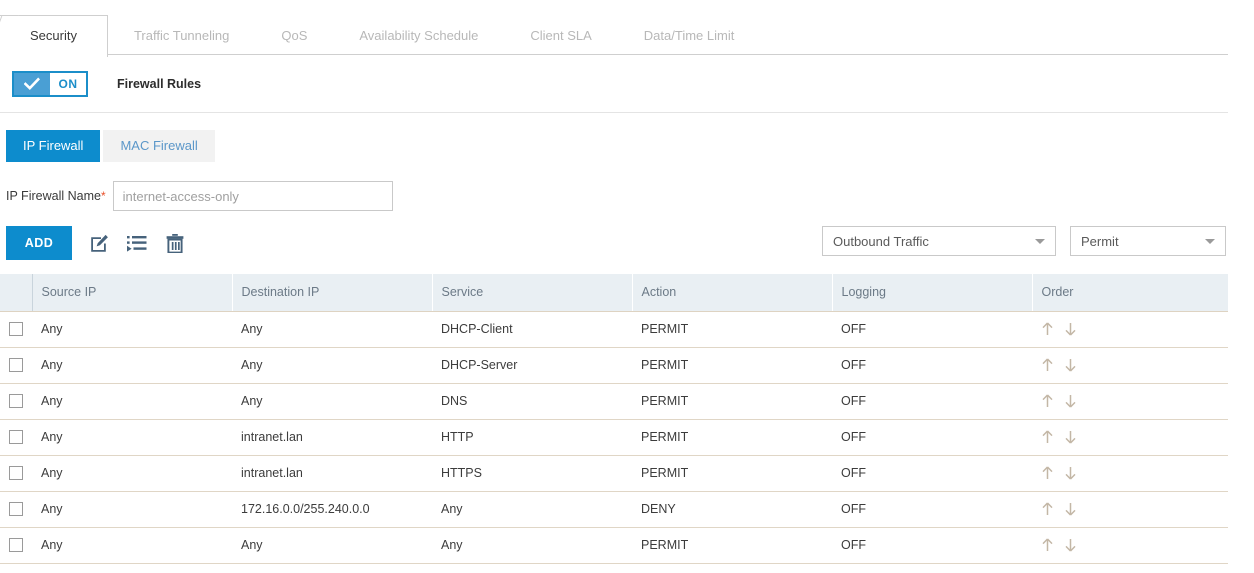  I want to click on column-header-spacer, so click(1179, 293).